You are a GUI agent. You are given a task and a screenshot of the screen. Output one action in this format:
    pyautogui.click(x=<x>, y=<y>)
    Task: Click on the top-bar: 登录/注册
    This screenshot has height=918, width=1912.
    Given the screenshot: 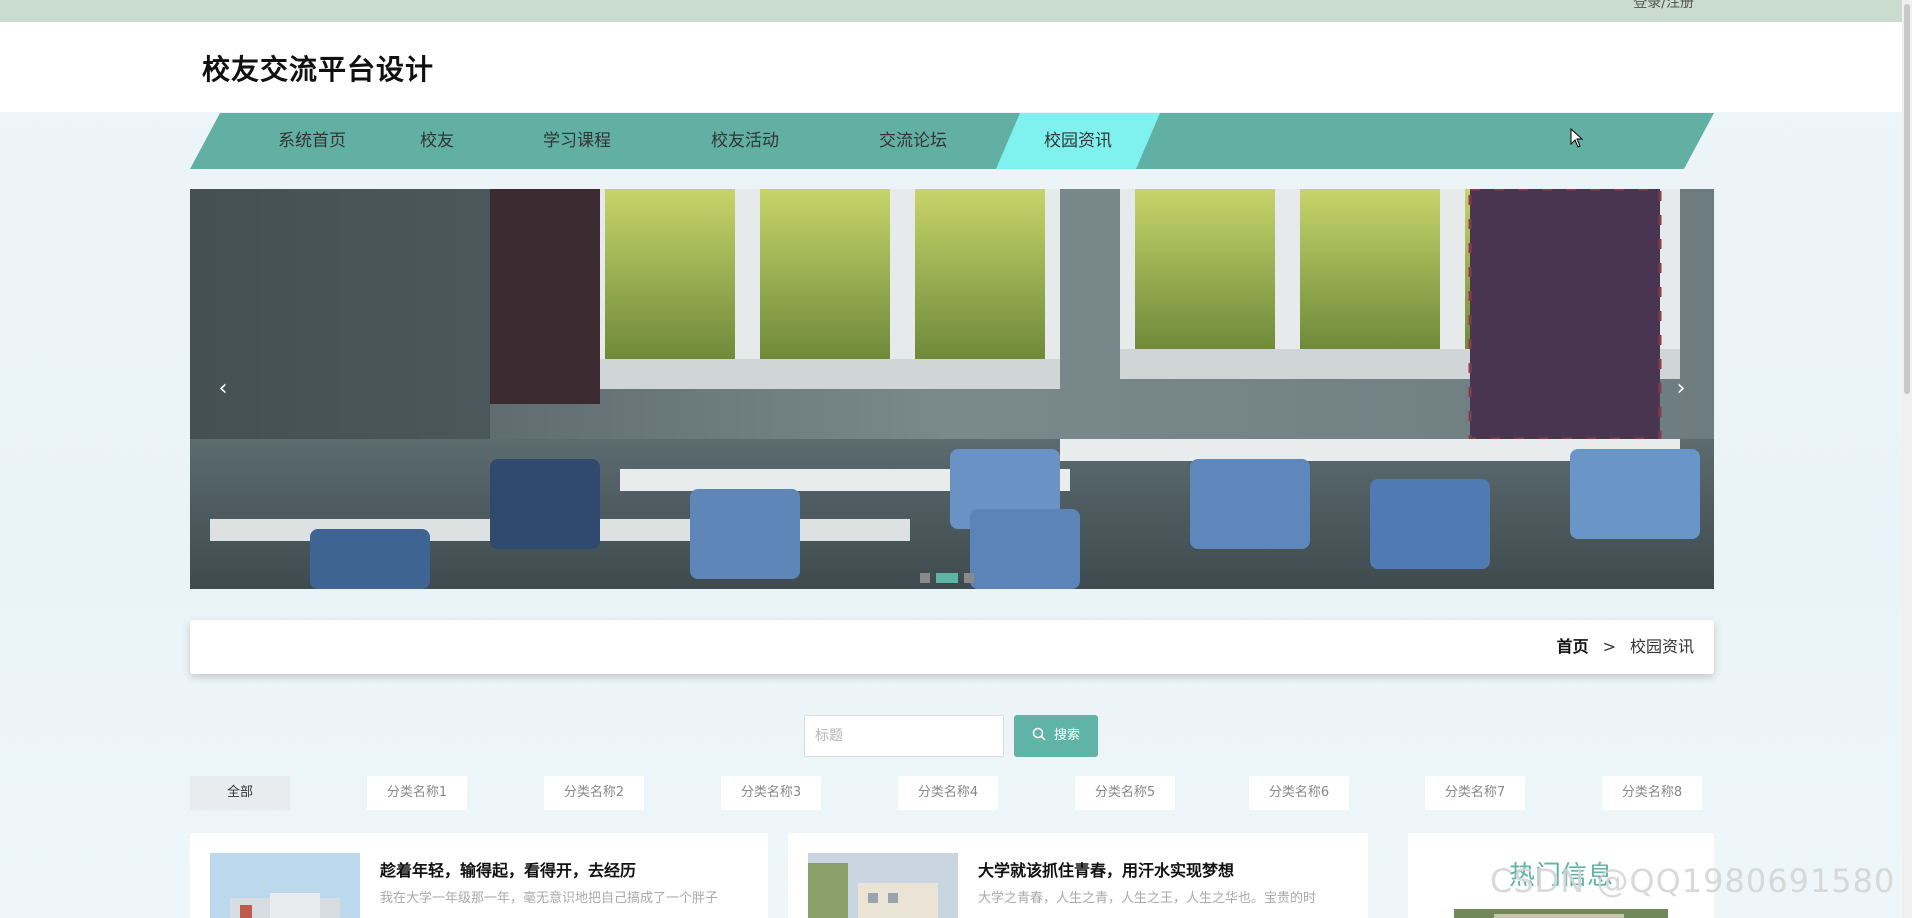 What is the action you would take?
    pyautogui.click(x=956, y=11)
    